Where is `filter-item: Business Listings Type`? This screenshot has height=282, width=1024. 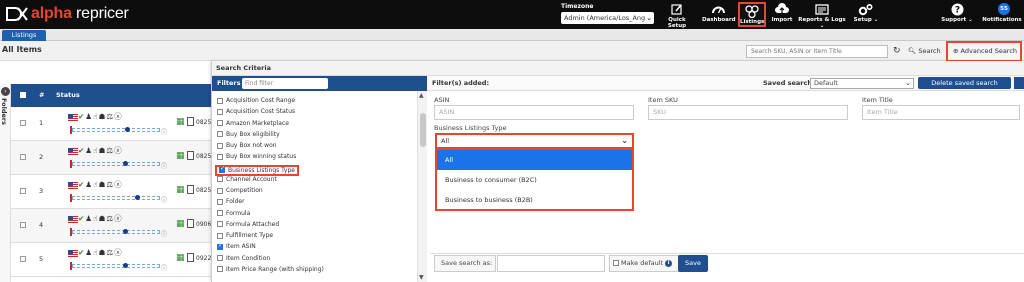
filter-item: Business Listings Type is located at coordinates (257, 170).